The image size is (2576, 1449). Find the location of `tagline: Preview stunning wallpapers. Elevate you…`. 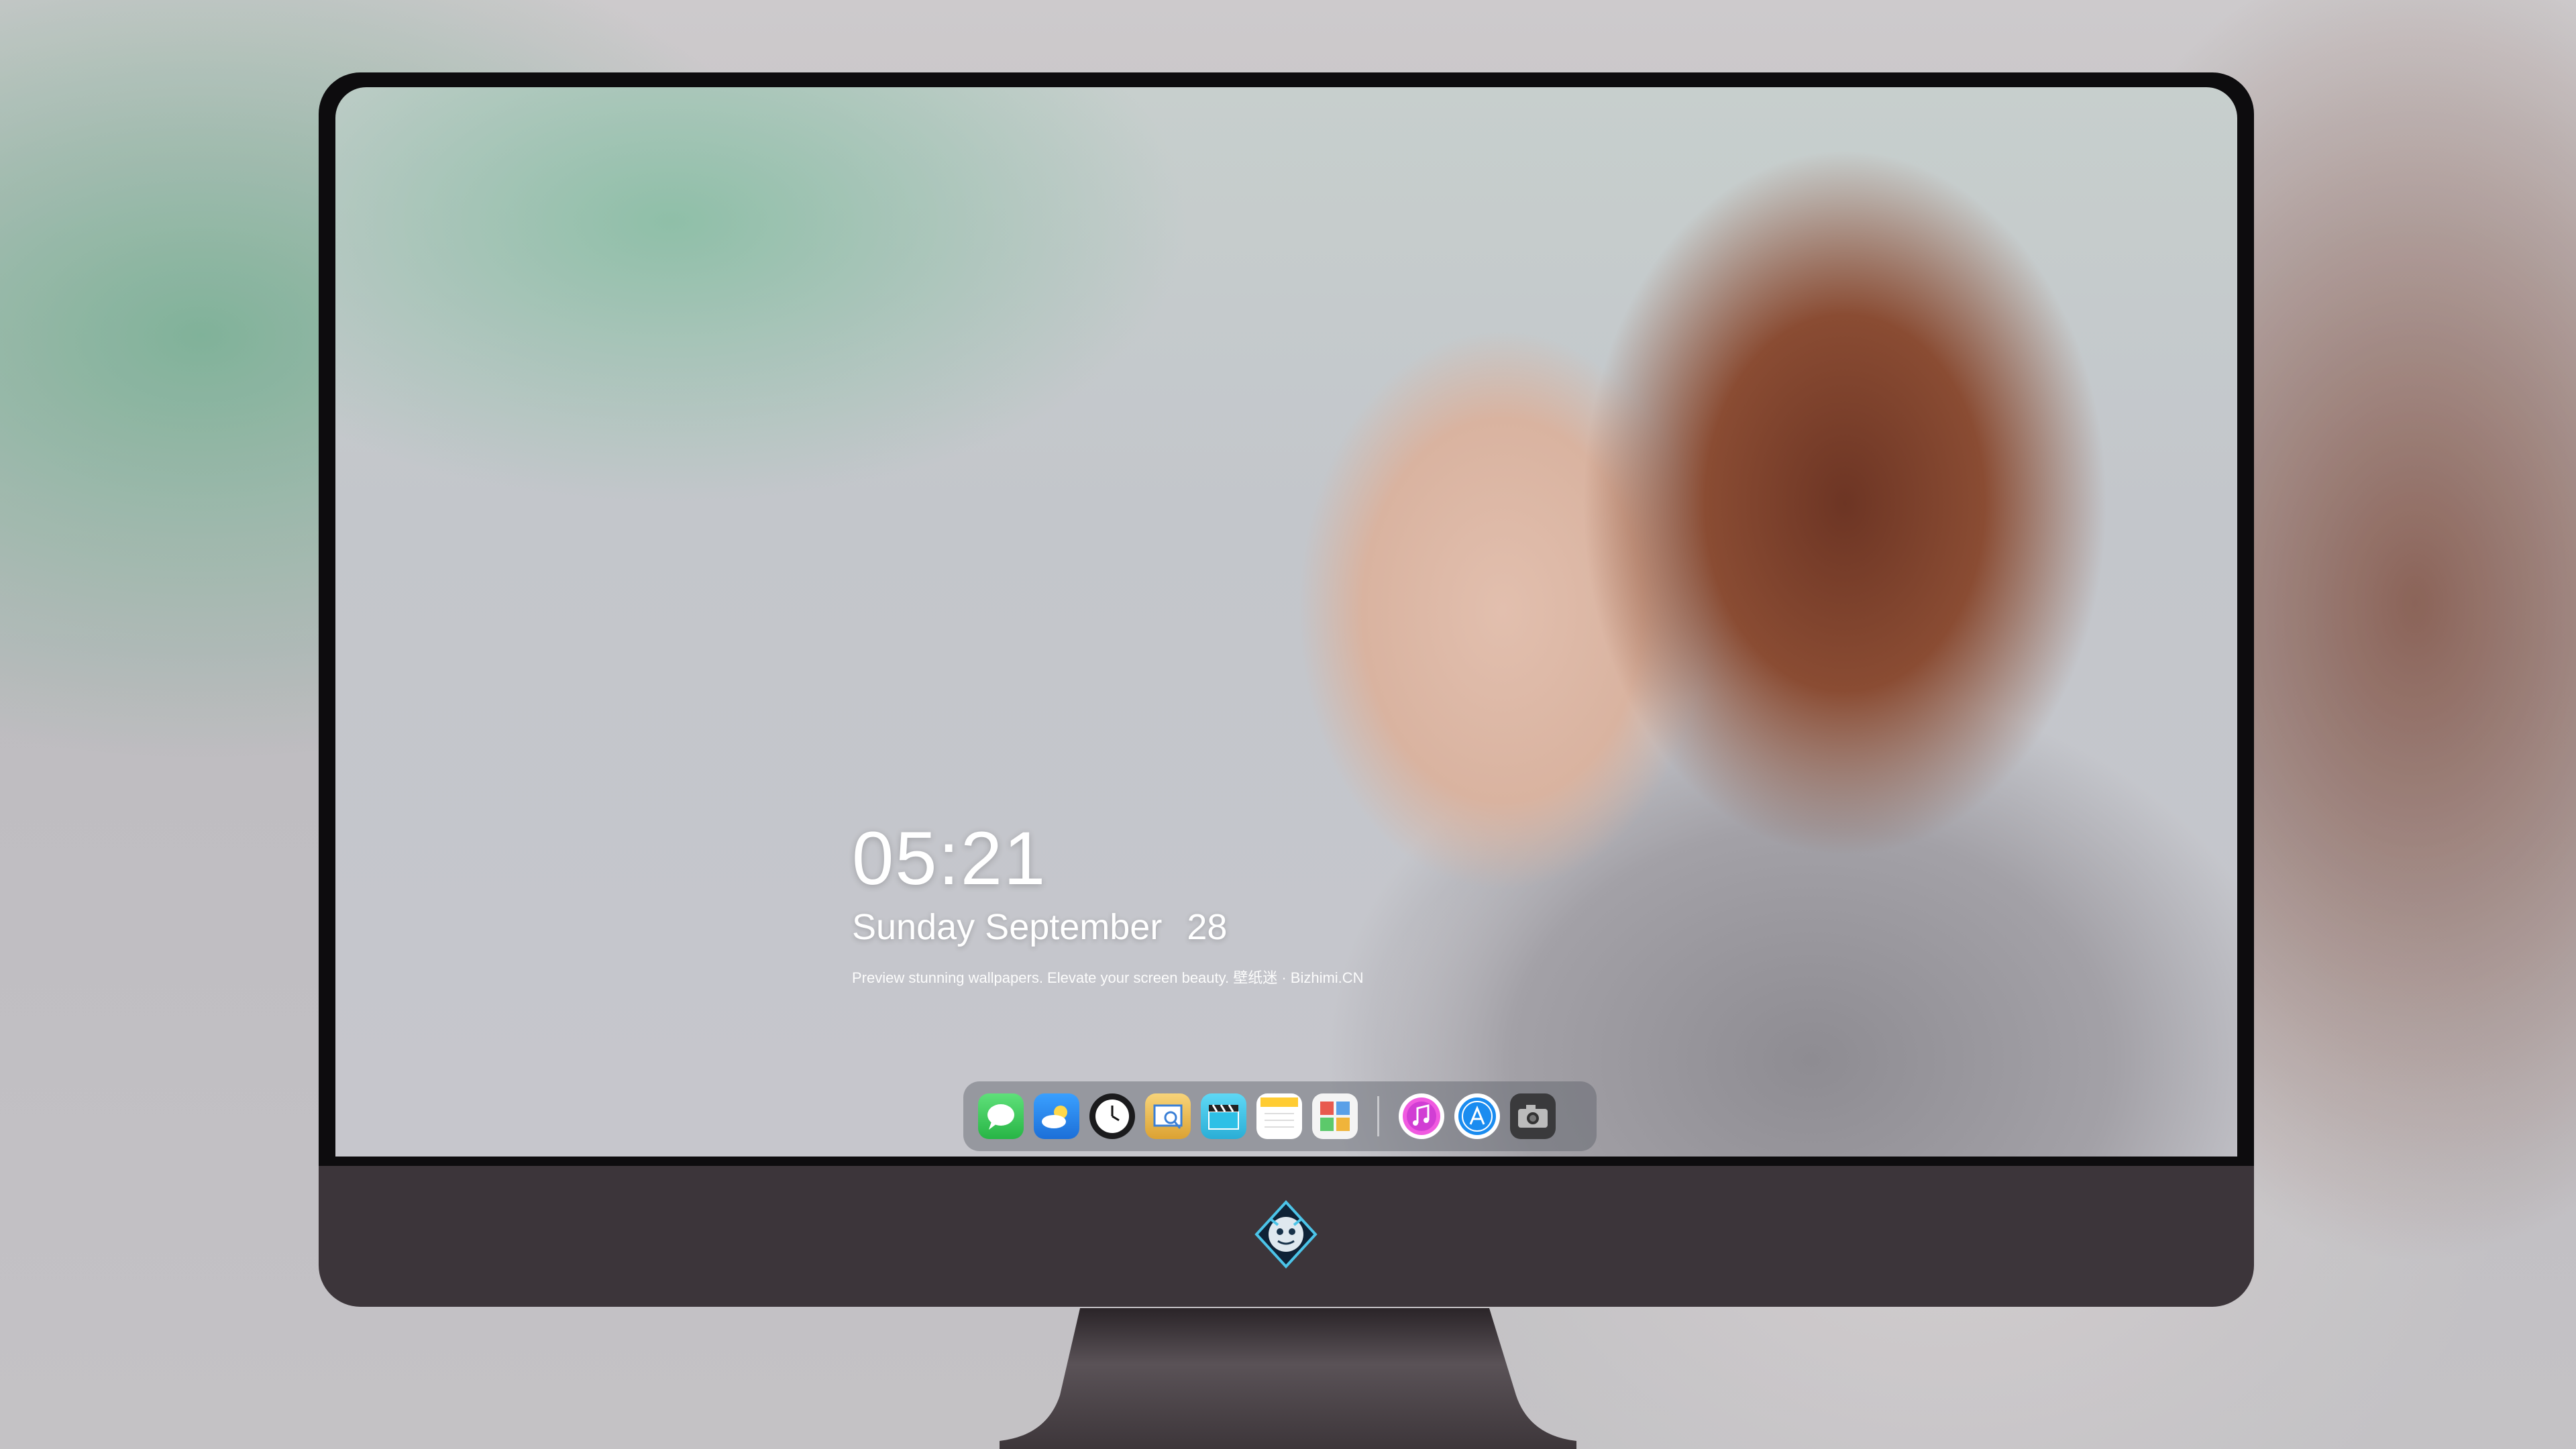

tagline: Preview stunning wallpapers. Elevate you… is located at coordinates (1108, 977).